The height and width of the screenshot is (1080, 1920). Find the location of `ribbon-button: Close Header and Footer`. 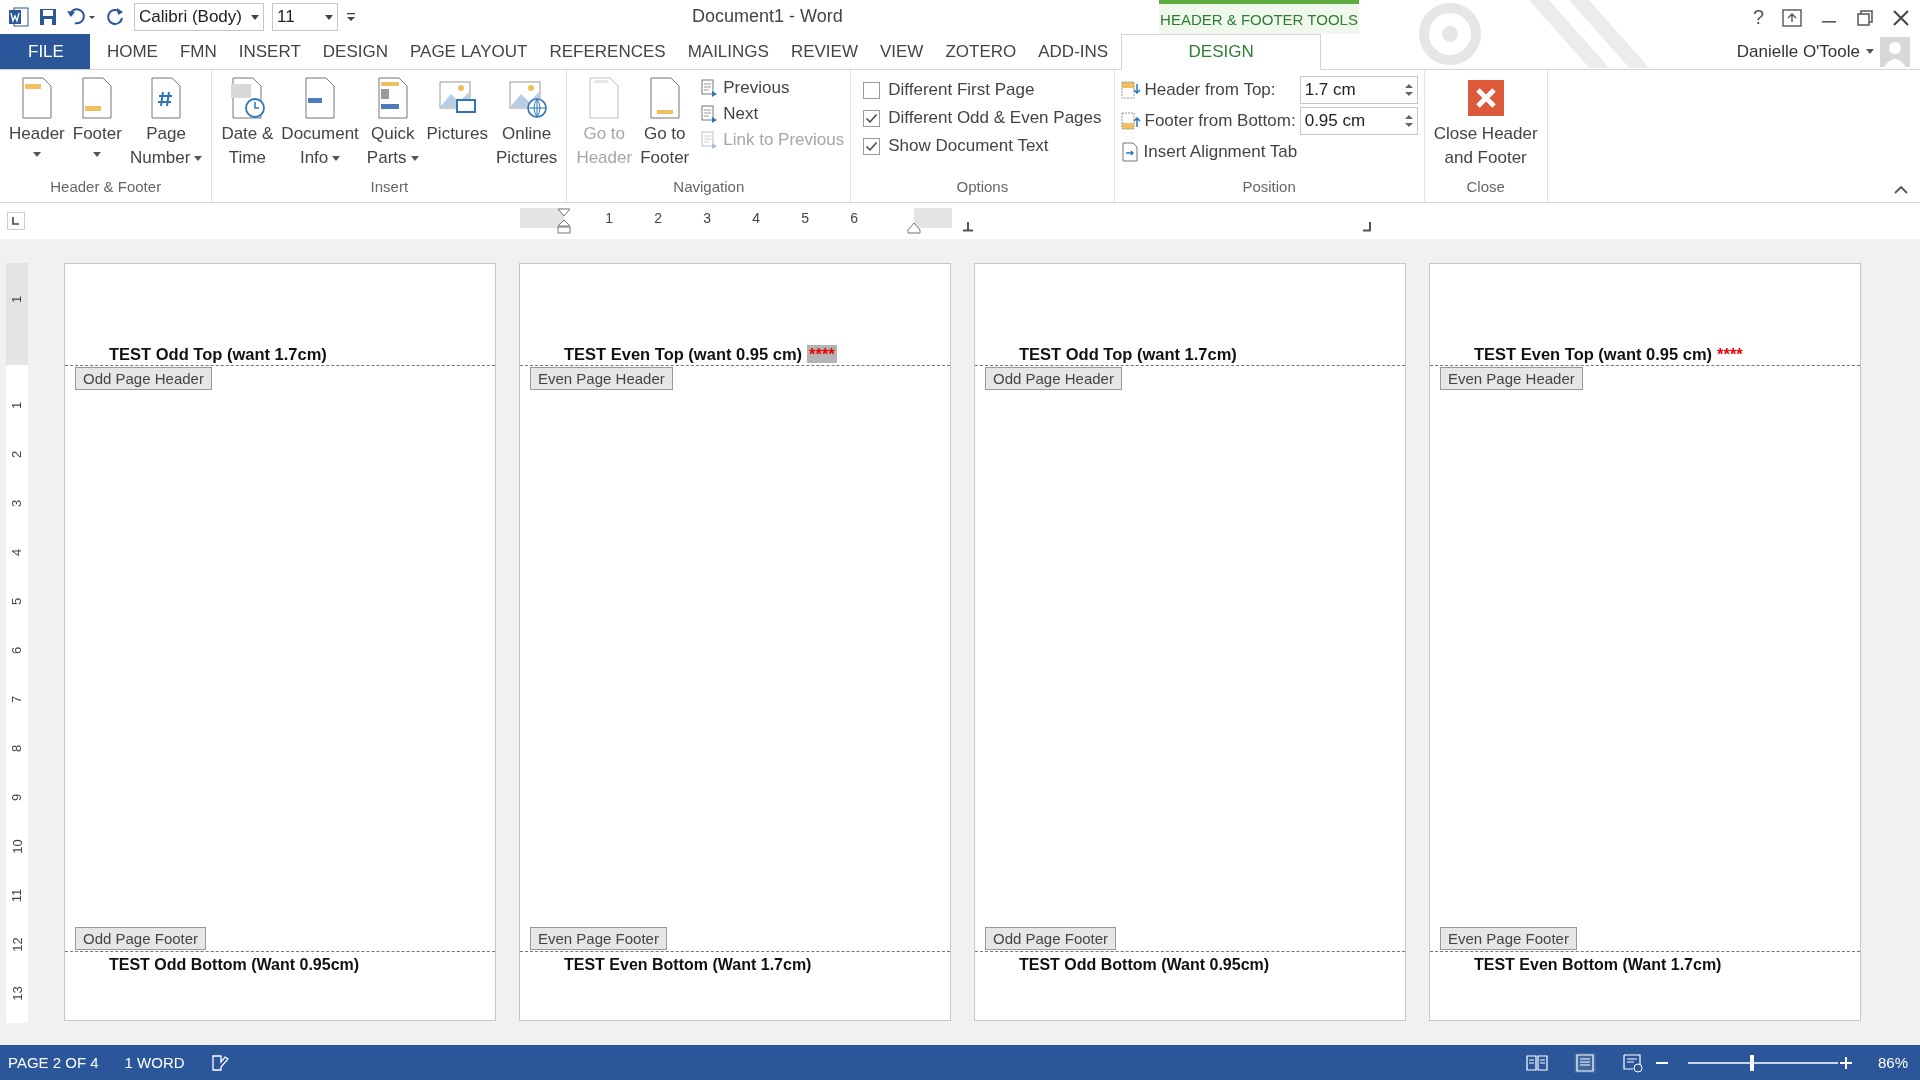

ribbon-button: Close Header and Footer is located at coordinates (1485, 123).